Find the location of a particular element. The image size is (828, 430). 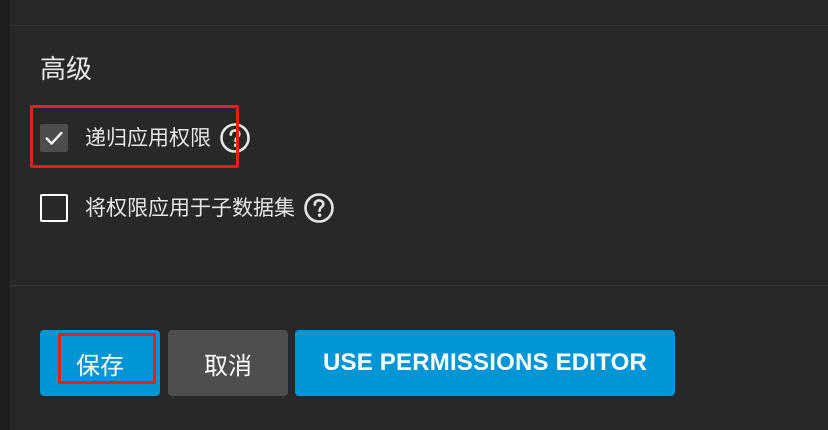

actions-divider is located at coordinates (419, 285).